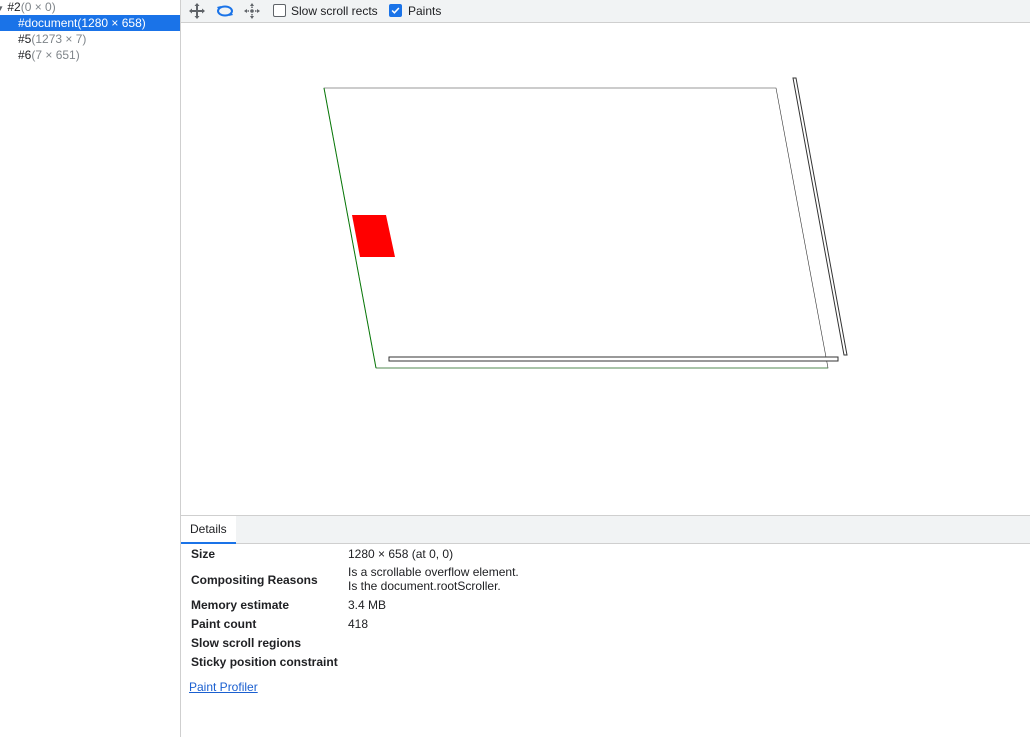 The image size is (1030, 737). Describe the element at coordinates (224, 624) in the screenshot. I see `prop-paint-count-label: Paint count` at that location.